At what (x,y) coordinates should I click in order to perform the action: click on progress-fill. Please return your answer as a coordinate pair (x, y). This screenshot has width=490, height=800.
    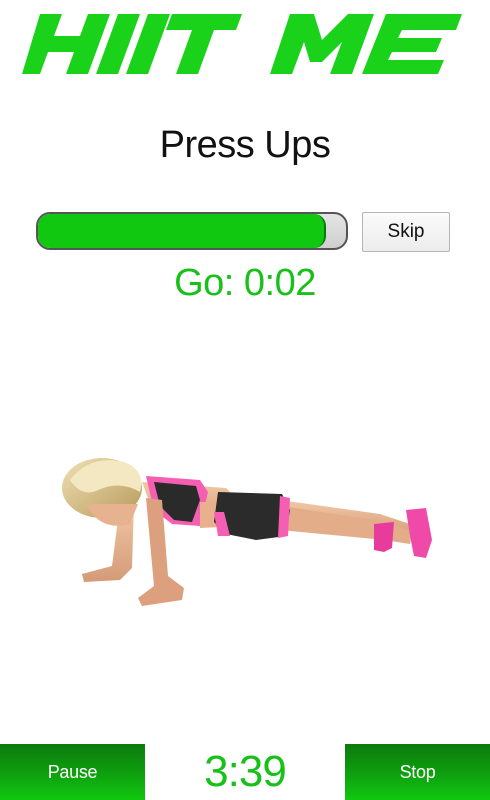
    Looking at the image, I should click on (182, 231).